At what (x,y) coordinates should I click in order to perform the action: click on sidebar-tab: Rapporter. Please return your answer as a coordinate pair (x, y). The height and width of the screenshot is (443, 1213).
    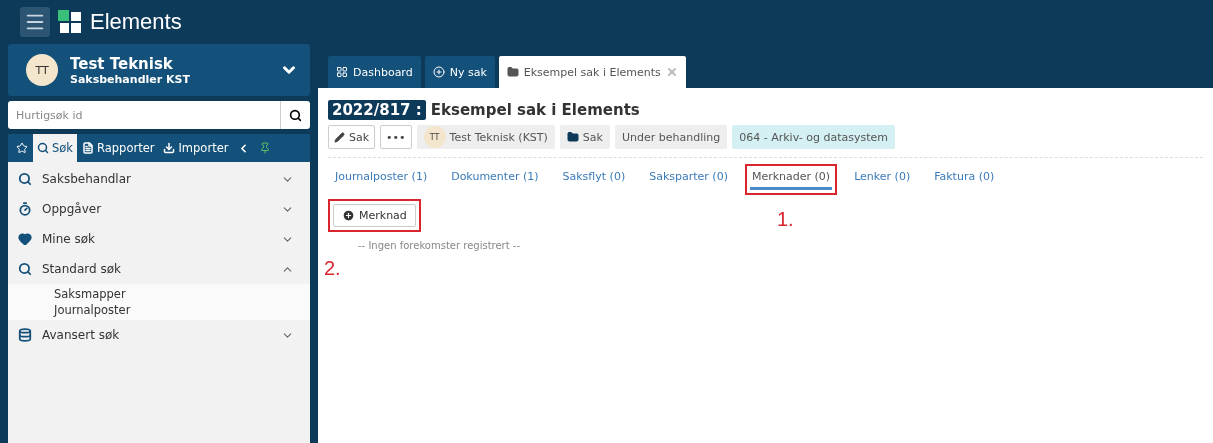
    Looking at the image, I should click on (118, 148).